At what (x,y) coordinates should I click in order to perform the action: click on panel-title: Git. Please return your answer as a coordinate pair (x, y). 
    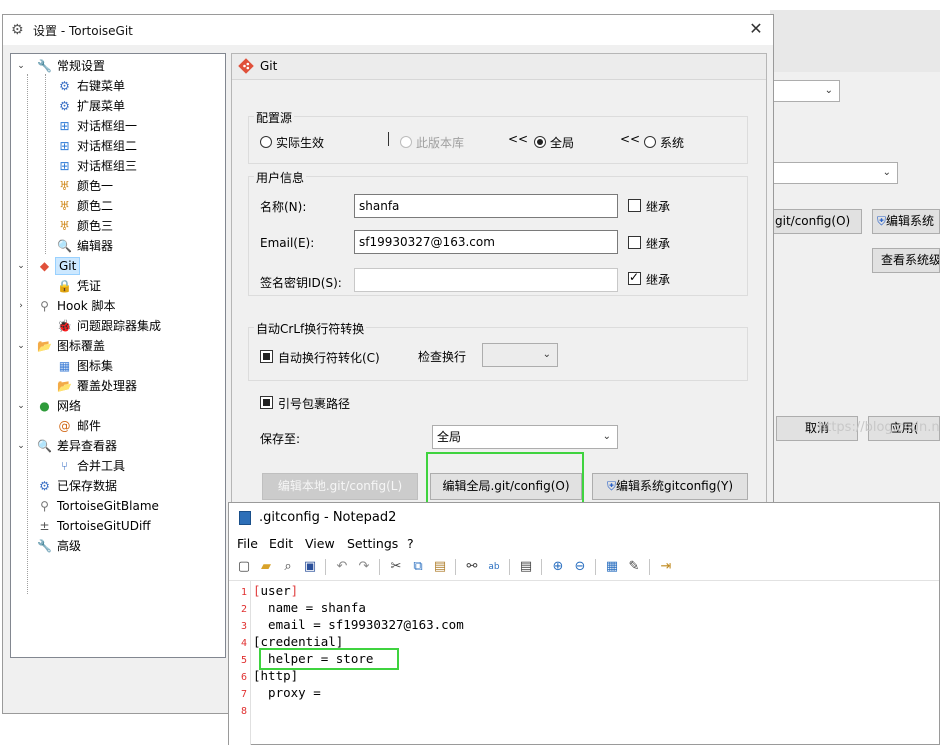
    Looking at the image, I should click on (269, 66).